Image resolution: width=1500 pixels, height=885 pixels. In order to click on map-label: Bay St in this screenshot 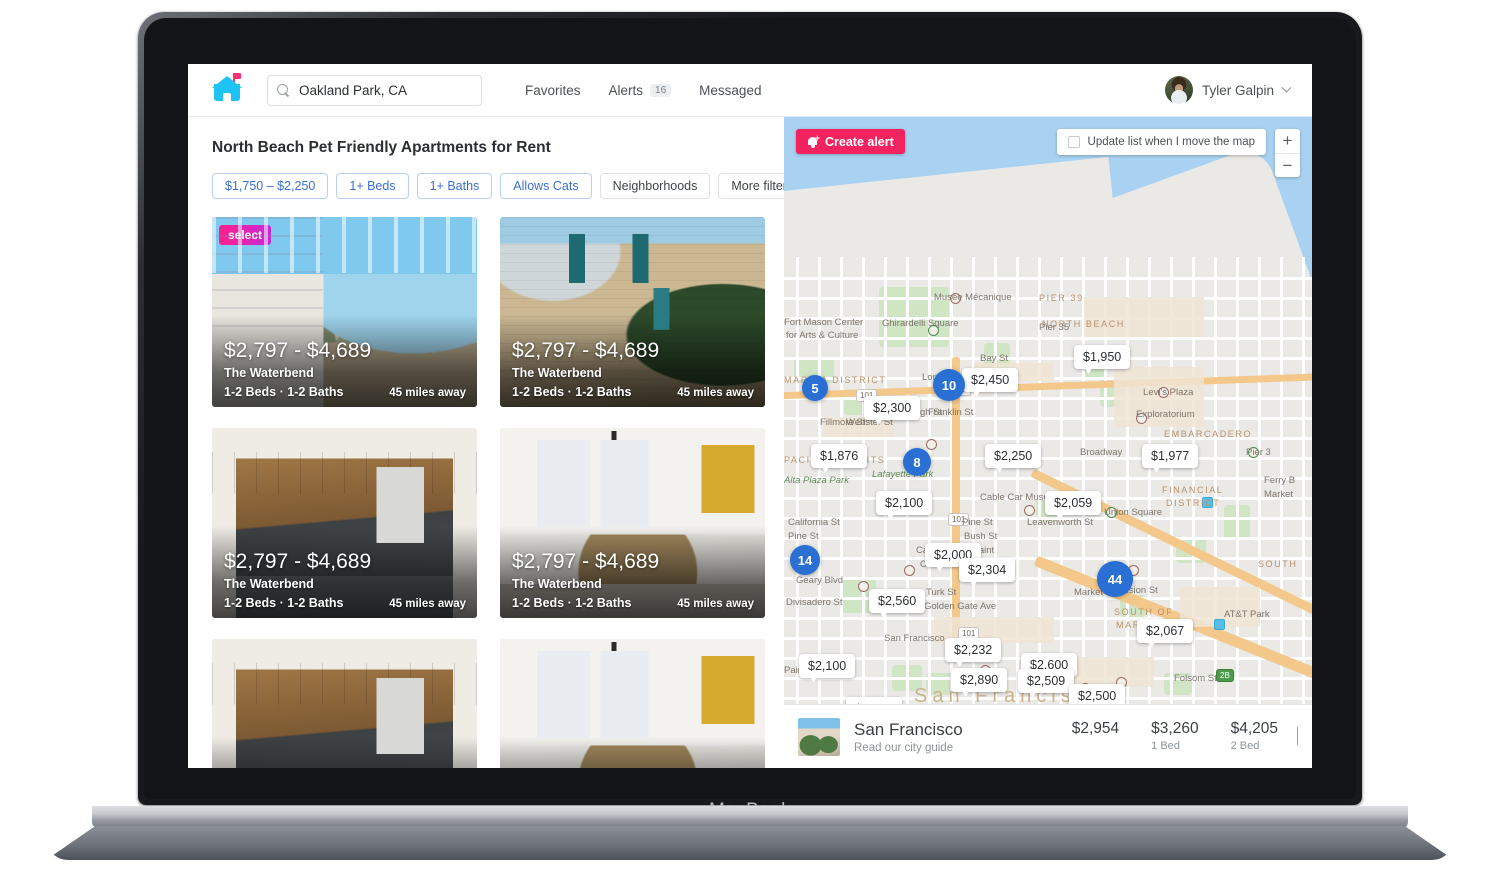, I will do `click(994, 358)`.